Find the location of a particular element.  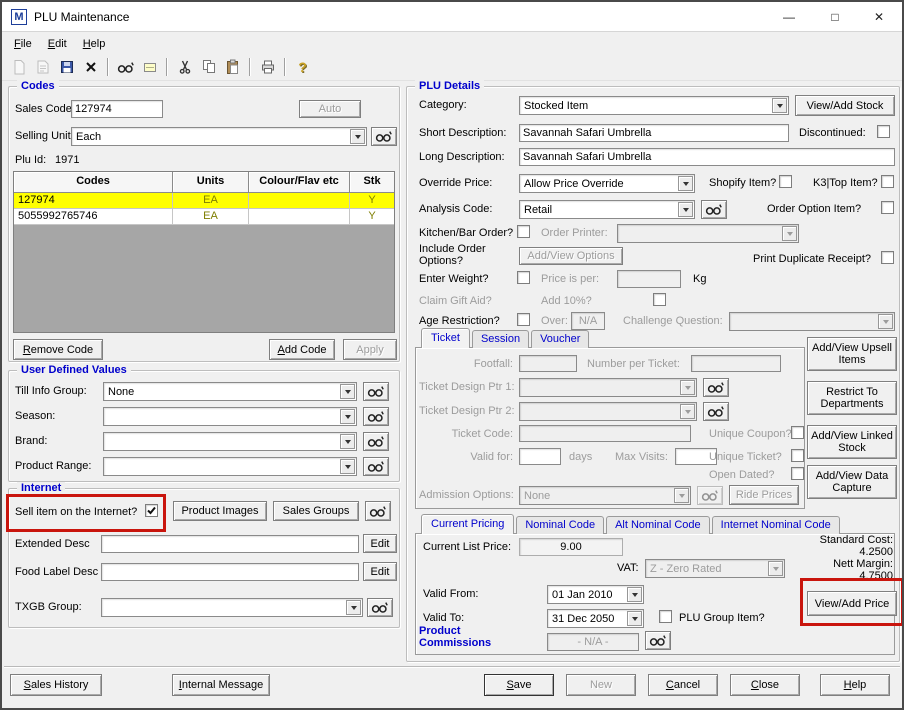

new-document-icon is located at coordinates (18, 67).